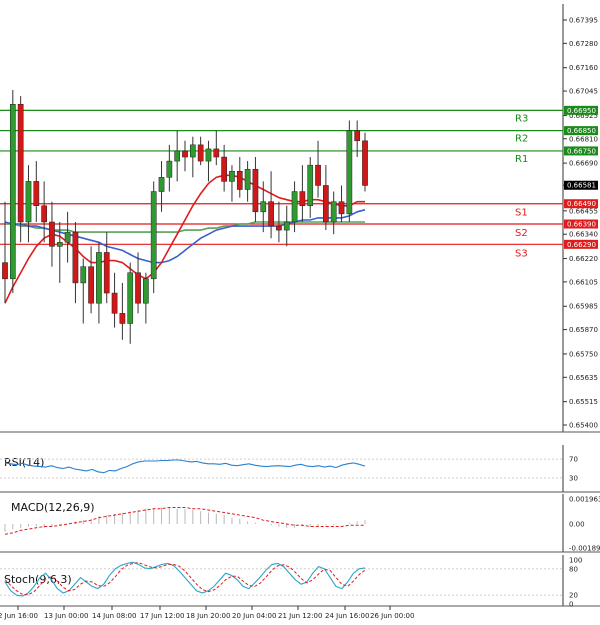  What do you see at coordinates (581, 151) in the screenshot?
I see `level-price-label: 0.66750` at bounding box center [581, 151].